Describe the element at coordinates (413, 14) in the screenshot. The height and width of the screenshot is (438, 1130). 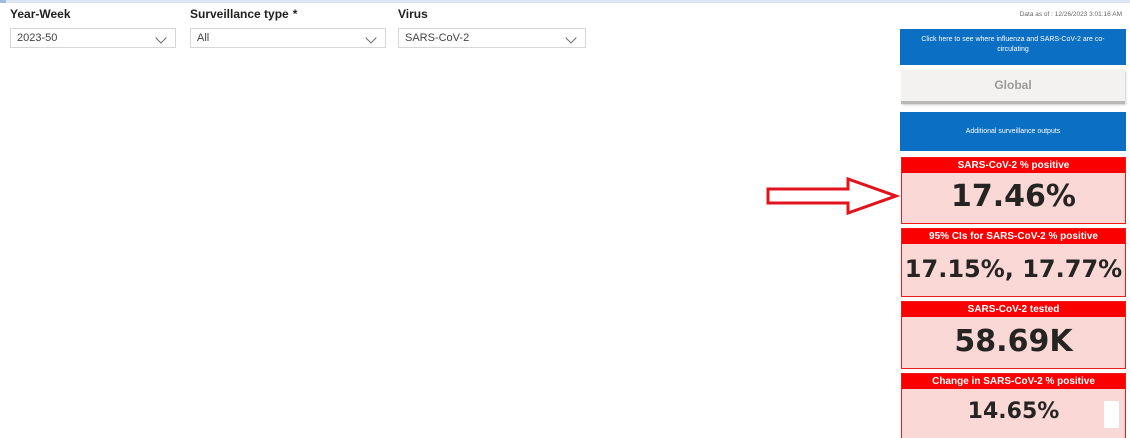
I see `virus-label: Virus` at that location.